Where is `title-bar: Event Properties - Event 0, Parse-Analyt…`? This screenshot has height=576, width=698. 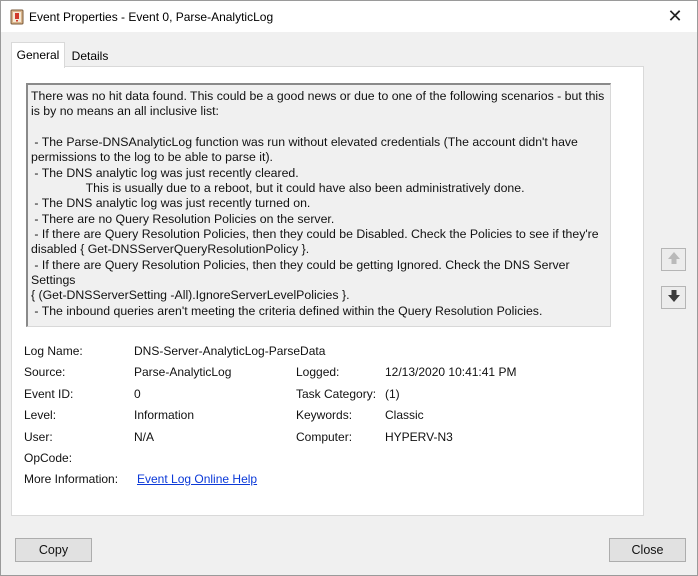 title-bar: Event Properties - Event 0, Parse-Analyt… is located at coordinates (349, 16).